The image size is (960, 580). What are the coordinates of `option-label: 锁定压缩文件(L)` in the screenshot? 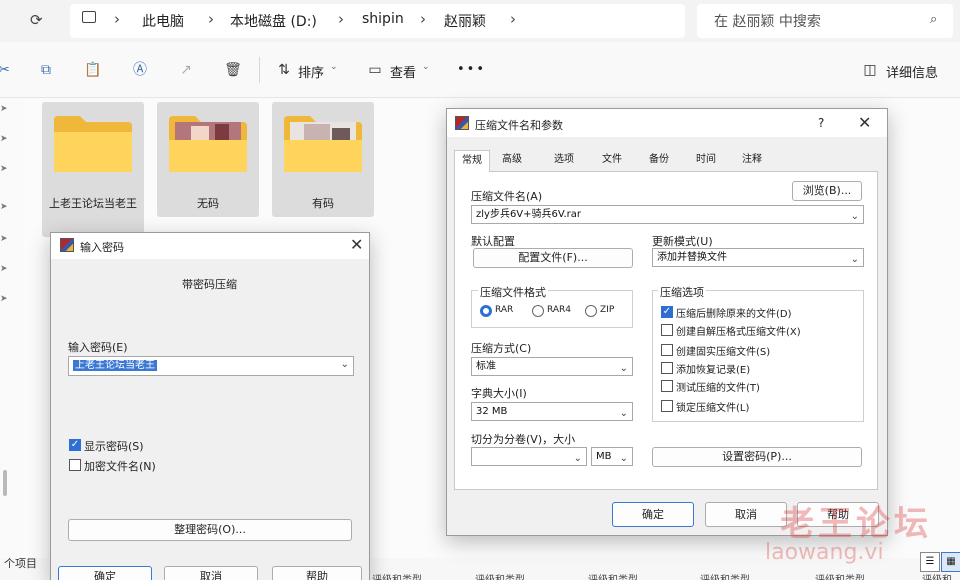 It's located at (713, 408).